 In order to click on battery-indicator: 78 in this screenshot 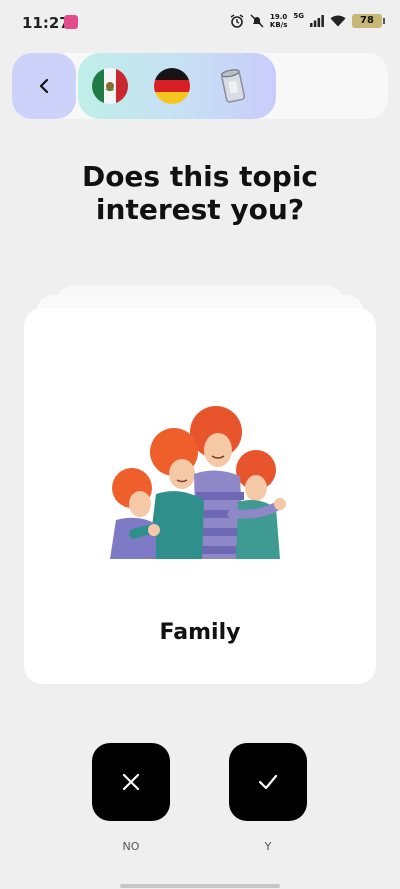, I will do `click(368, 21)`.